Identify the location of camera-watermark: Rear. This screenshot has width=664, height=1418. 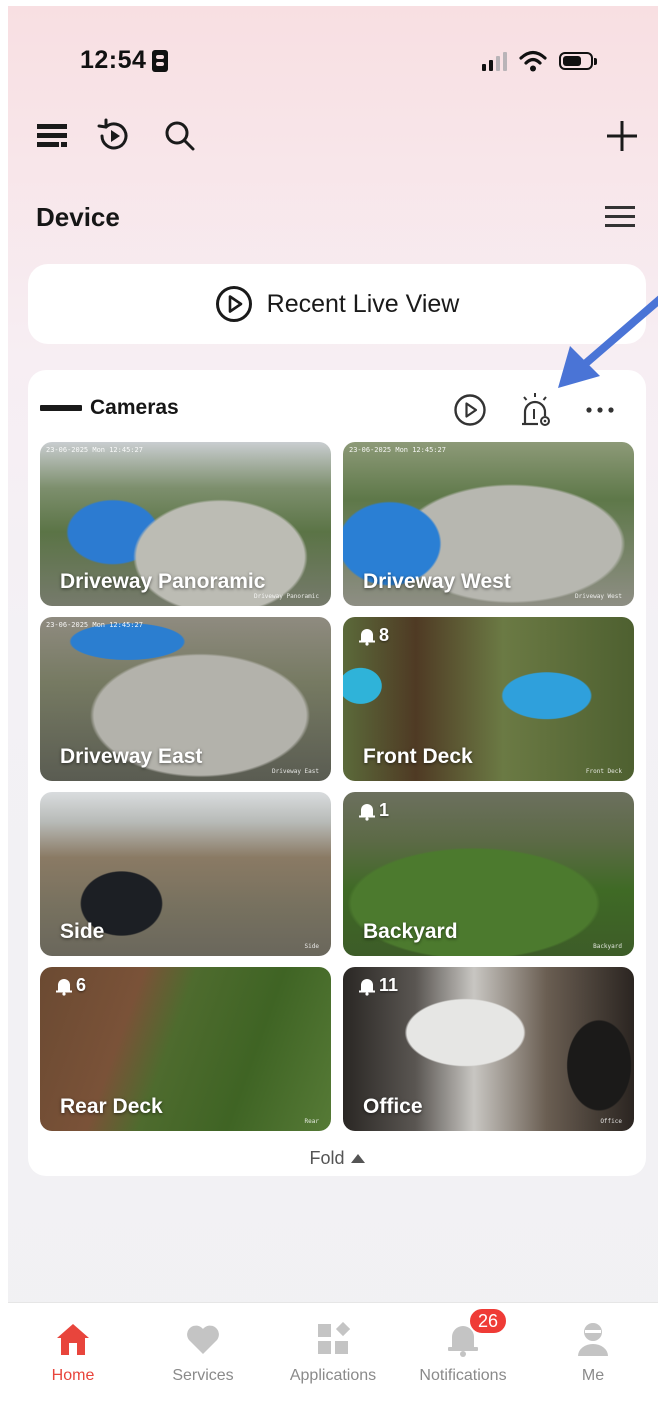
(311, 1121).